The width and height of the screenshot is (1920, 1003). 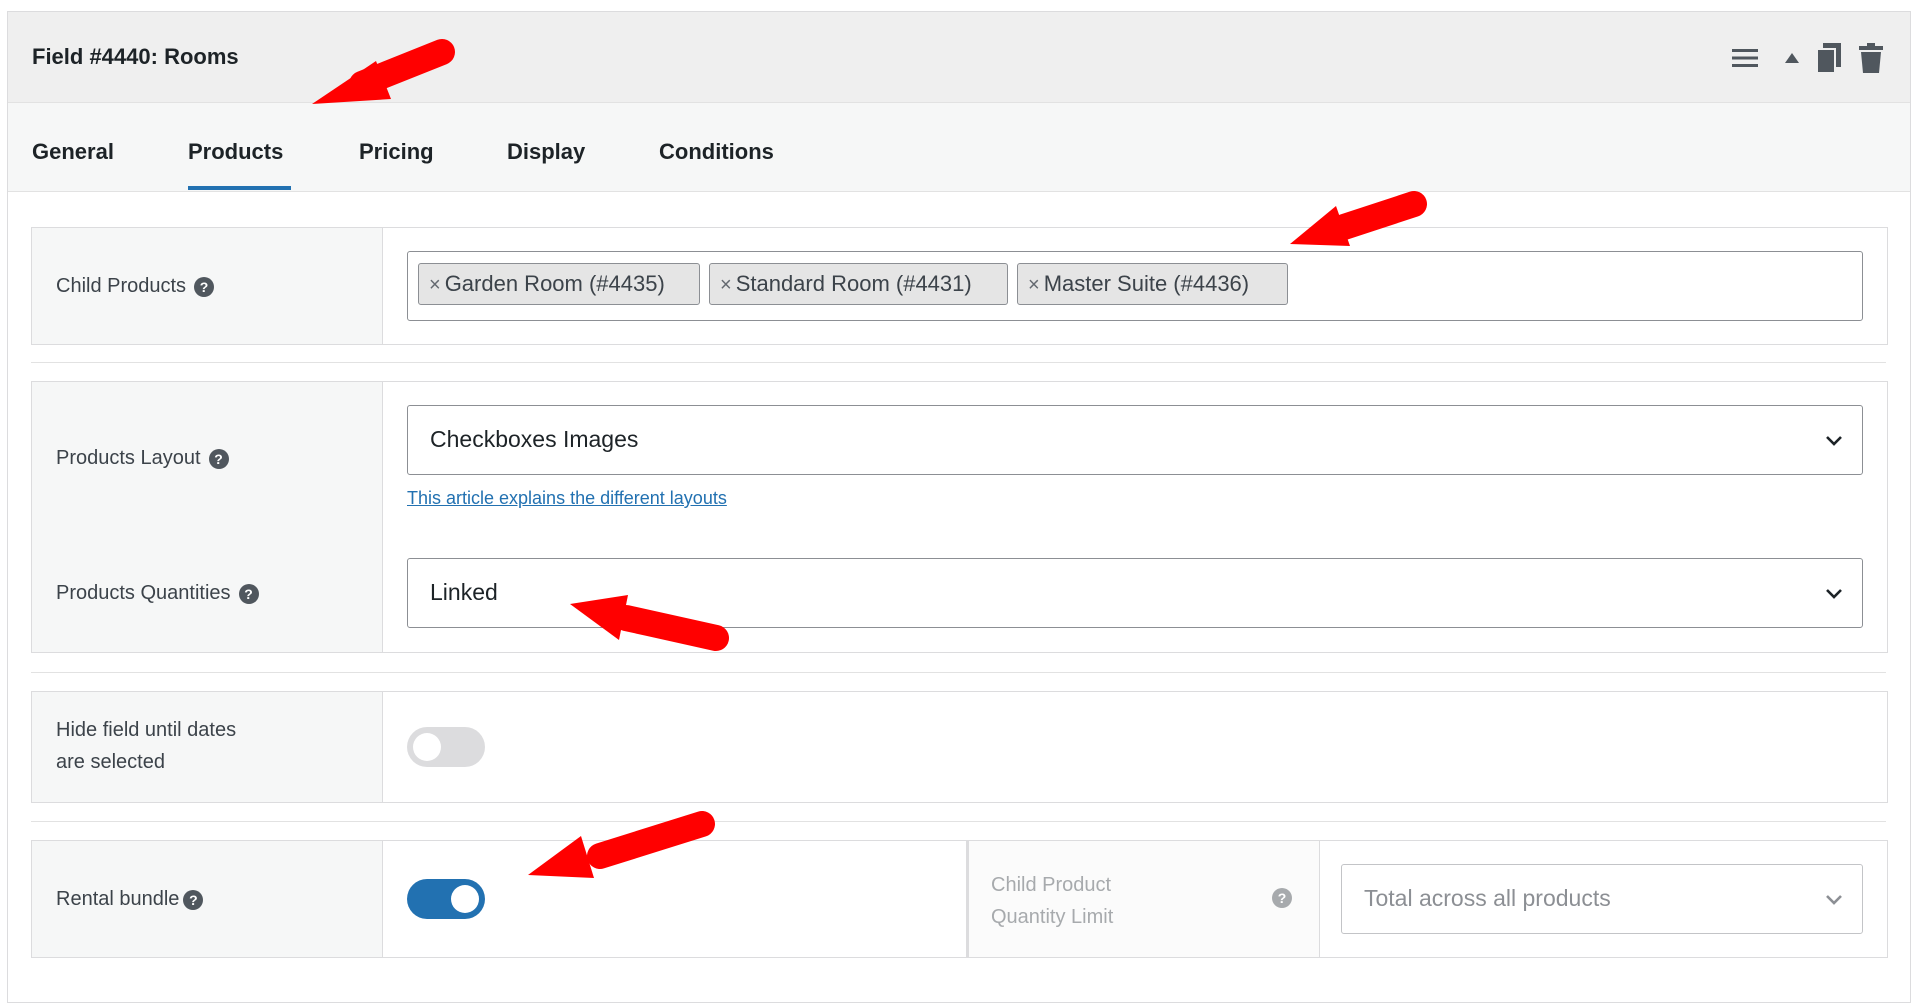 What do you see at coordinates (207, 899) in the screenshot?
I see `rental-bundle-label-cell: Rental bundle?` at bounding box center [207, 899].